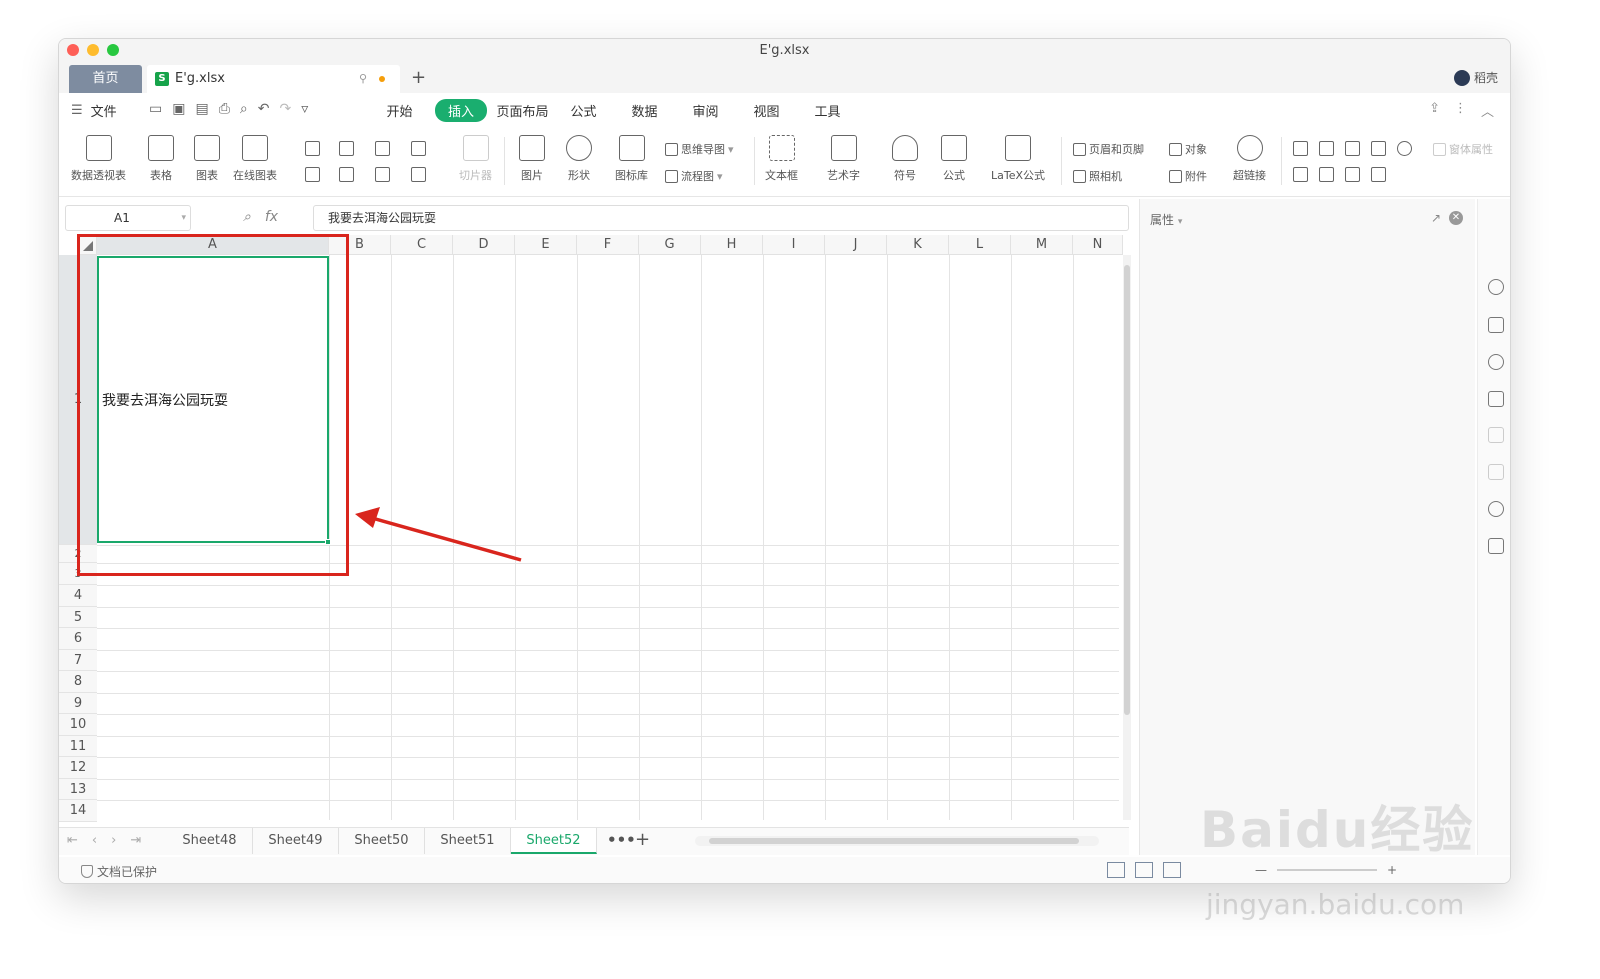 The image size is (1600, 979). What do you see at coordinates (446, 539) in the screenshot?
I see `annotation-arrow-line` at bounding box center [446, 539].